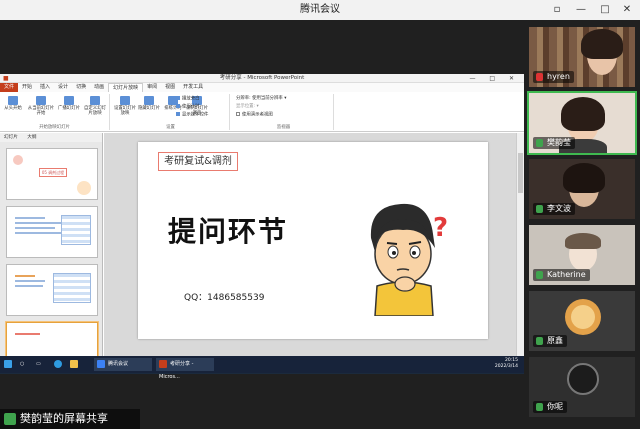 This screenshot has width=640, height=429. I want to click on slide-tag: 考研复试&调剂, so click(201, 164).